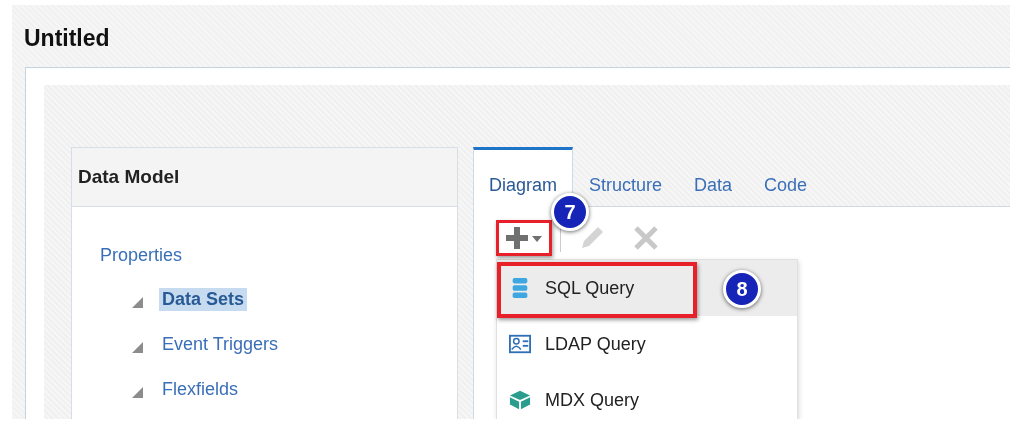 The image size is (1024, 427). What do you see at coordinates (141, 255) in the screenshot?
I see `tree-link: Properties` at bounding box center [141, 255].